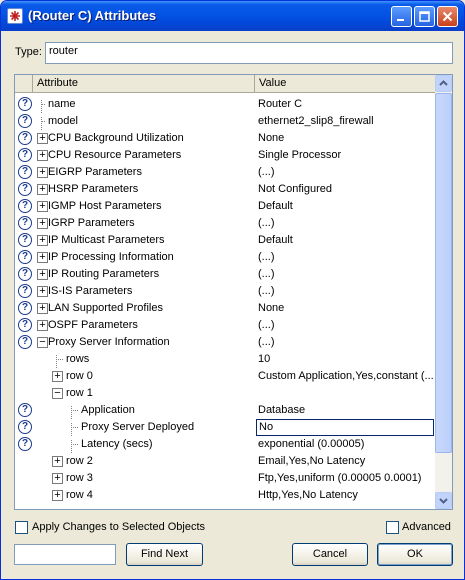  What do you see at coordinates (225, 291) in the screenshot?
I see `table-row: ? + IS-IS Parameters (...)` at bounding box center [225, 291].